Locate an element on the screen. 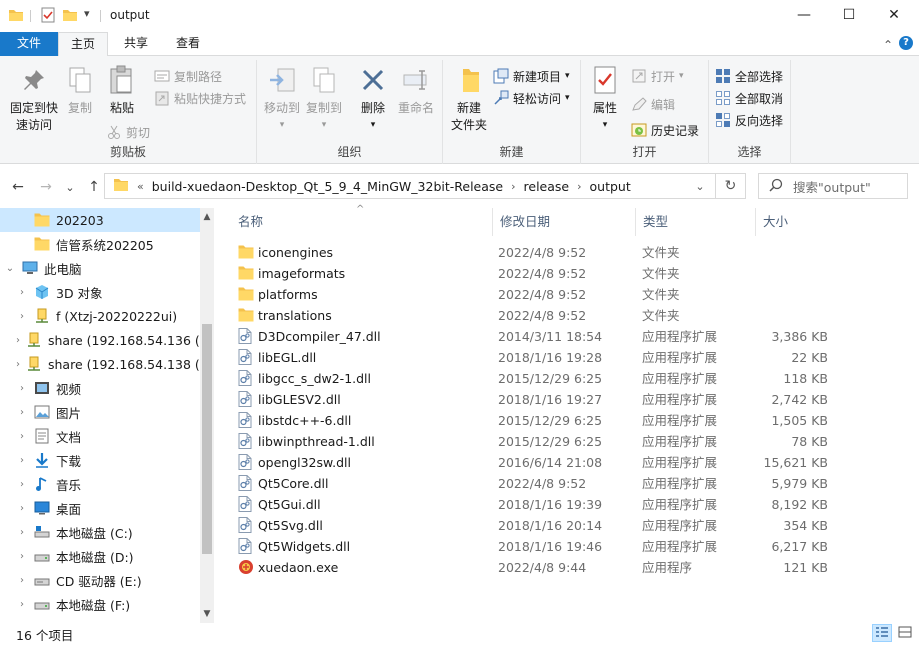 The width and height of the screenshot is (919, 645). large-icons-view-button is located at coordinates (905, 633).